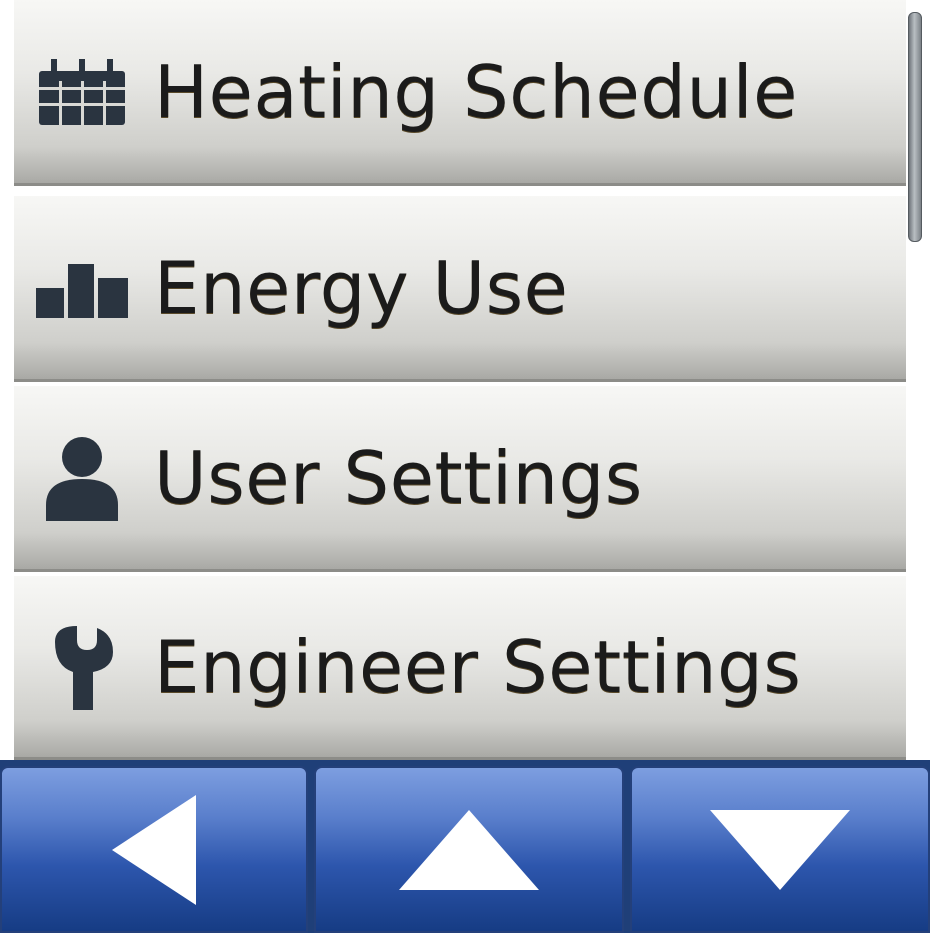 This screenshot has width=930, height=933. I want to click on menu-item-label: Energy Use, so click(361, 287).